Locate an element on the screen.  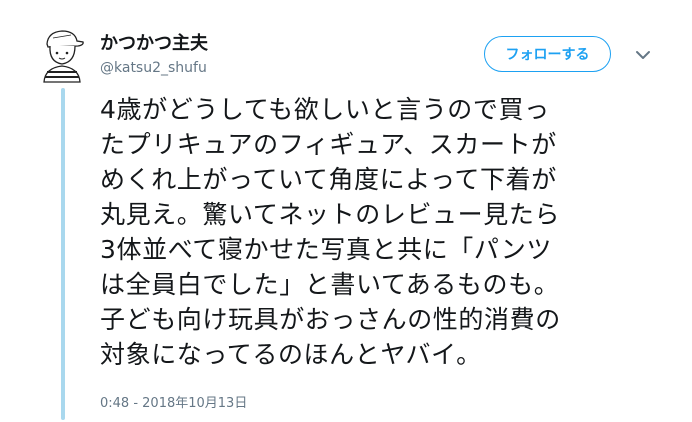
tweet-text-line: 3体並べて寝かせた写真と共に「パンツ is located at coordinates (326, 249).